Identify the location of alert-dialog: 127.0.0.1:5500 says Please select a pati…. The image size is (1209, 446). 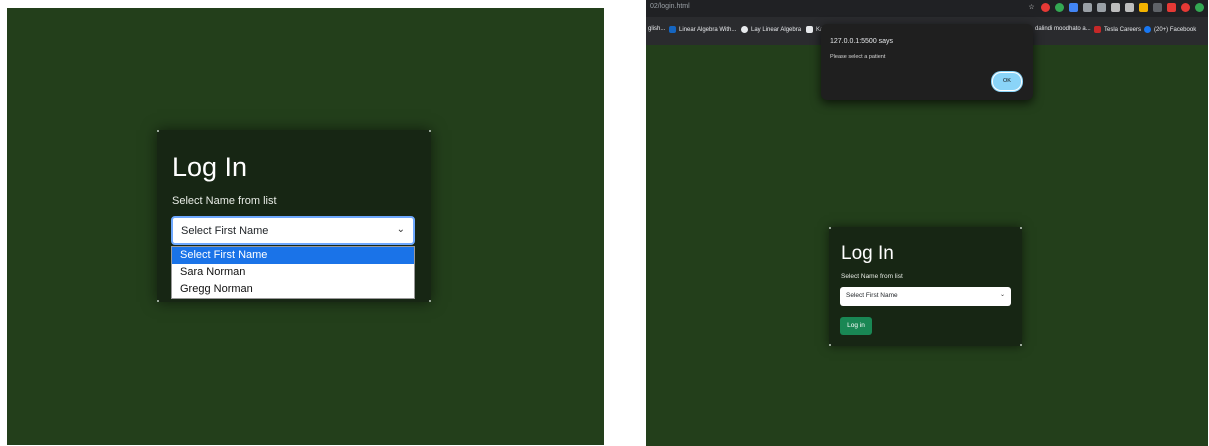
(927, 62).